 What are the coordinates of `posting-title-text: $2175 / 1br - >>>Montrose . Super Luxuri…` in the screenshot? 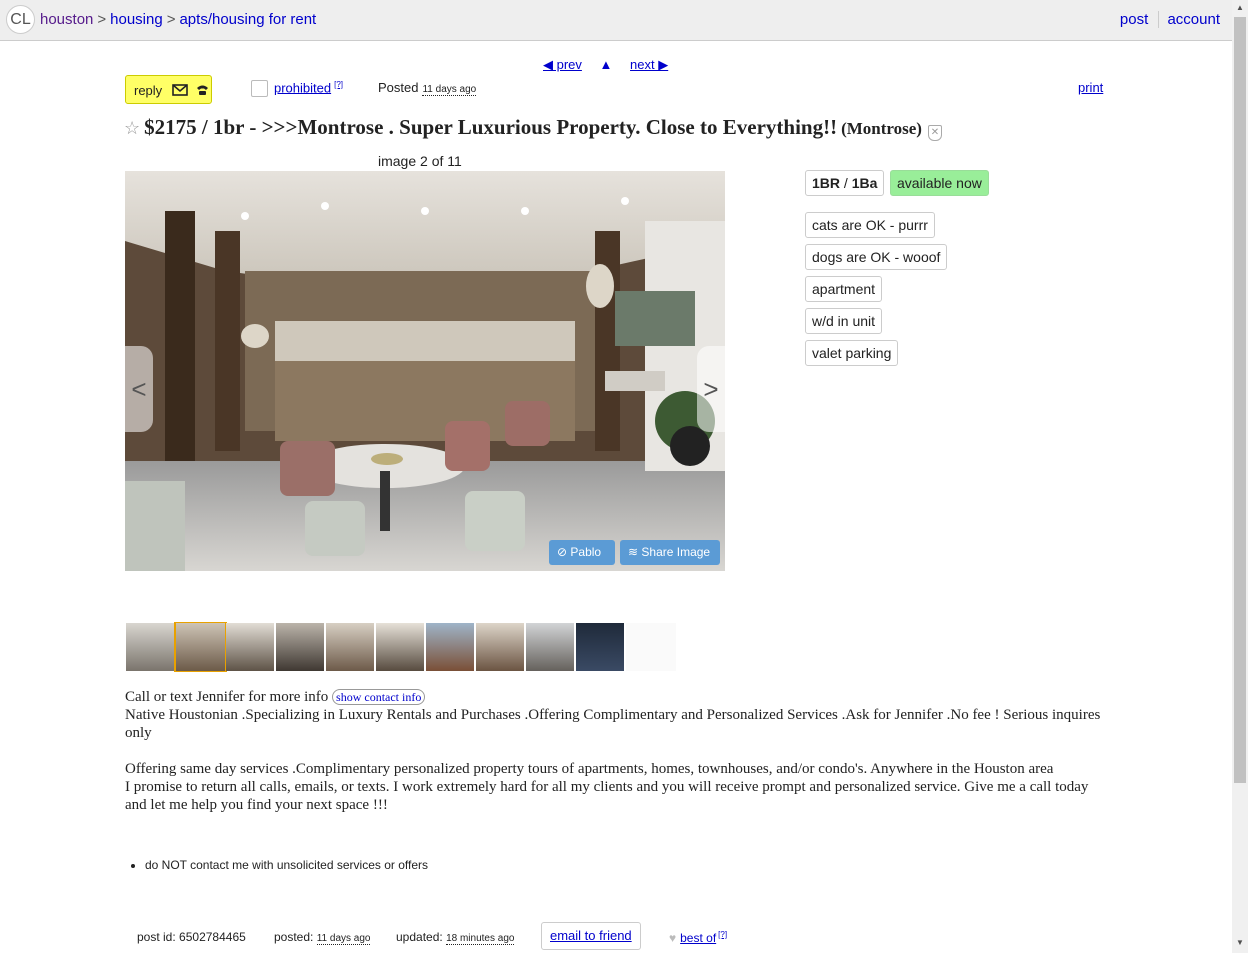 It's located at (491, 127).